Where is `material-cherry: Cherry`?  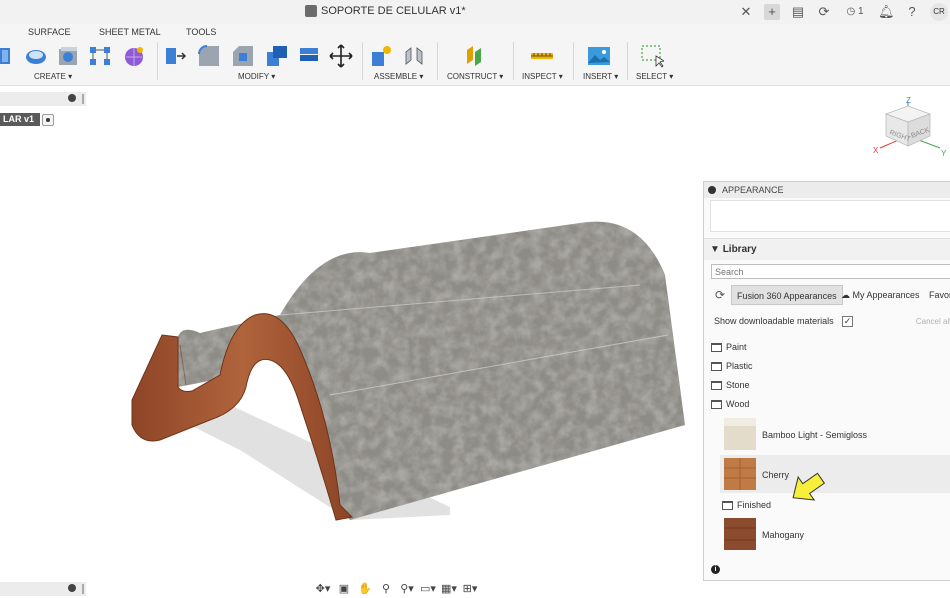 material-cherry: Cherry is located at coordinates (835, 474).